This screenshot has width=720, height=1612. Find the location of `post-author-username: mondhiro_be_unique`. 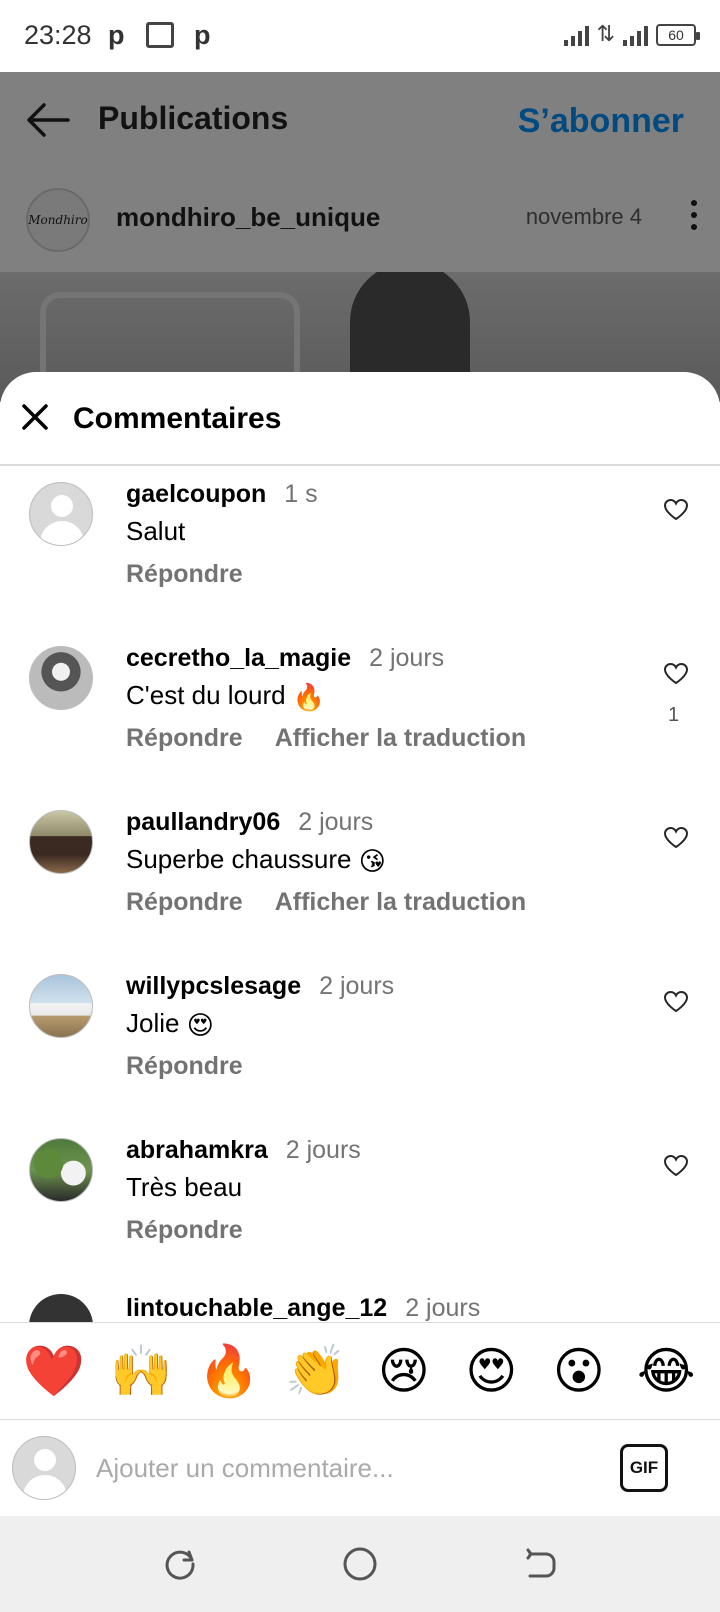

post-author-username: mondhiro_be_unique is located at coordinates (248, 217).